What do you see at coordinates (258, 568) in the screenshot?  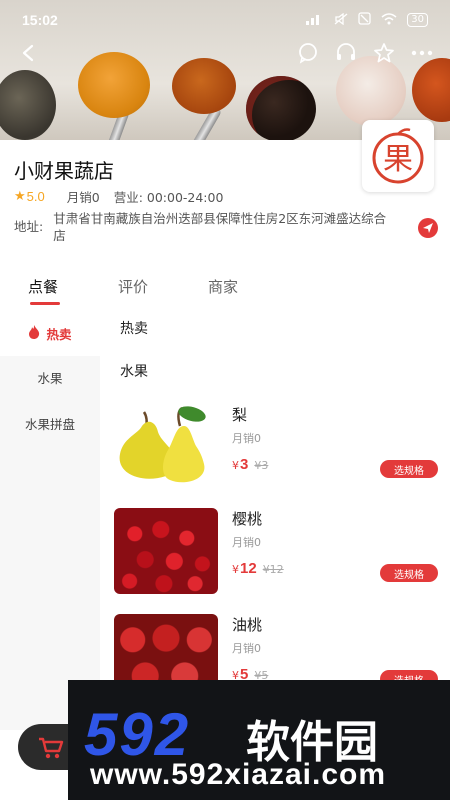 I see `product-price: ¥ 12 ¥12` at bounding box center [258, 568].